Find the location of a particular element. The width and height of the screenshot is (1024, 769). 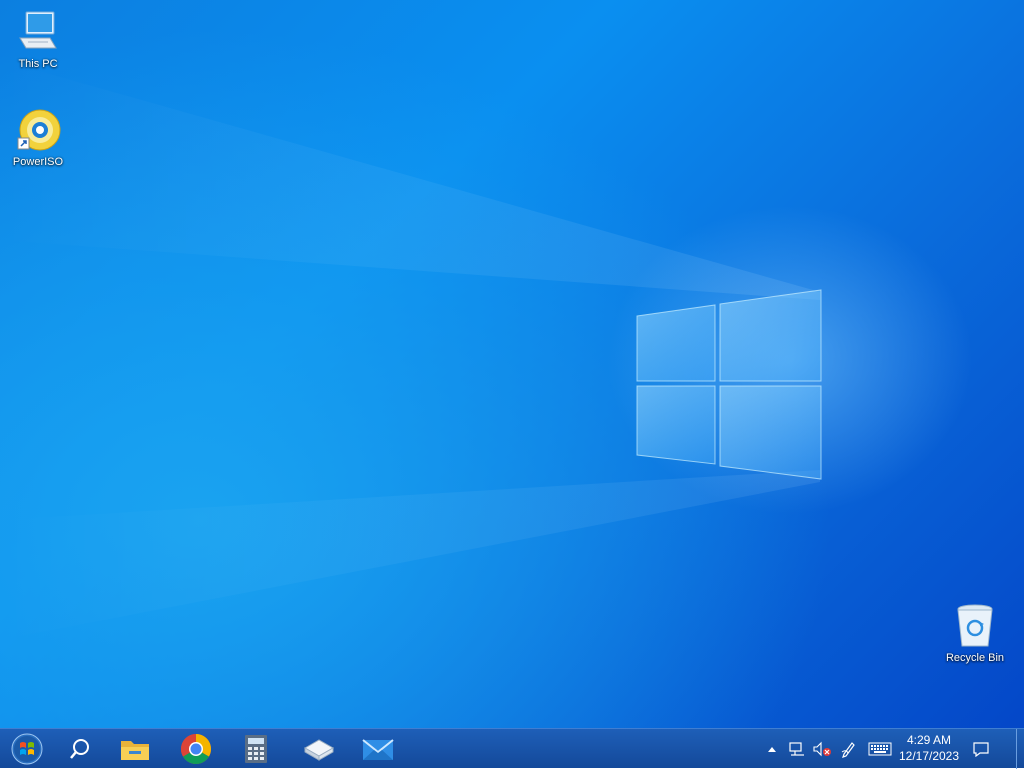

drive-icon is located at coordinates (319, 750).